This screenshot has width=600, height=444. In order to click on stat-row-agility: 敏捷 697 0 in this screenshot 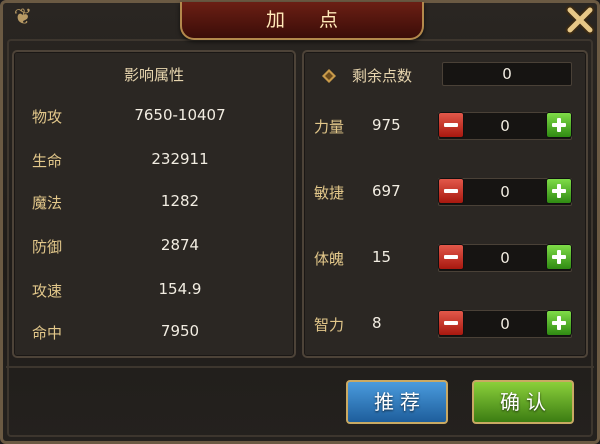, I will do `click(445, 192)`.